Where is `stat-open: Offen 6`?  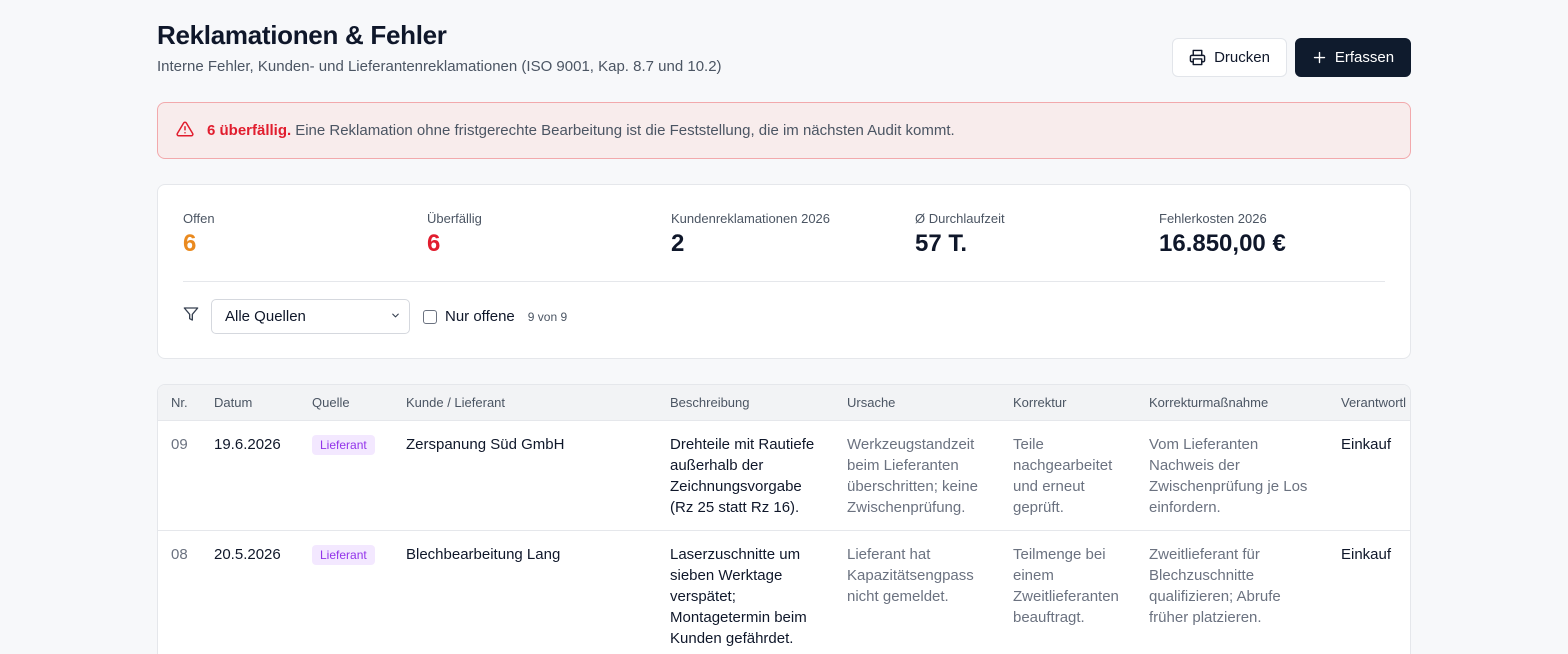 stat-open: Offen 6 is located at coordinates (199, 234).